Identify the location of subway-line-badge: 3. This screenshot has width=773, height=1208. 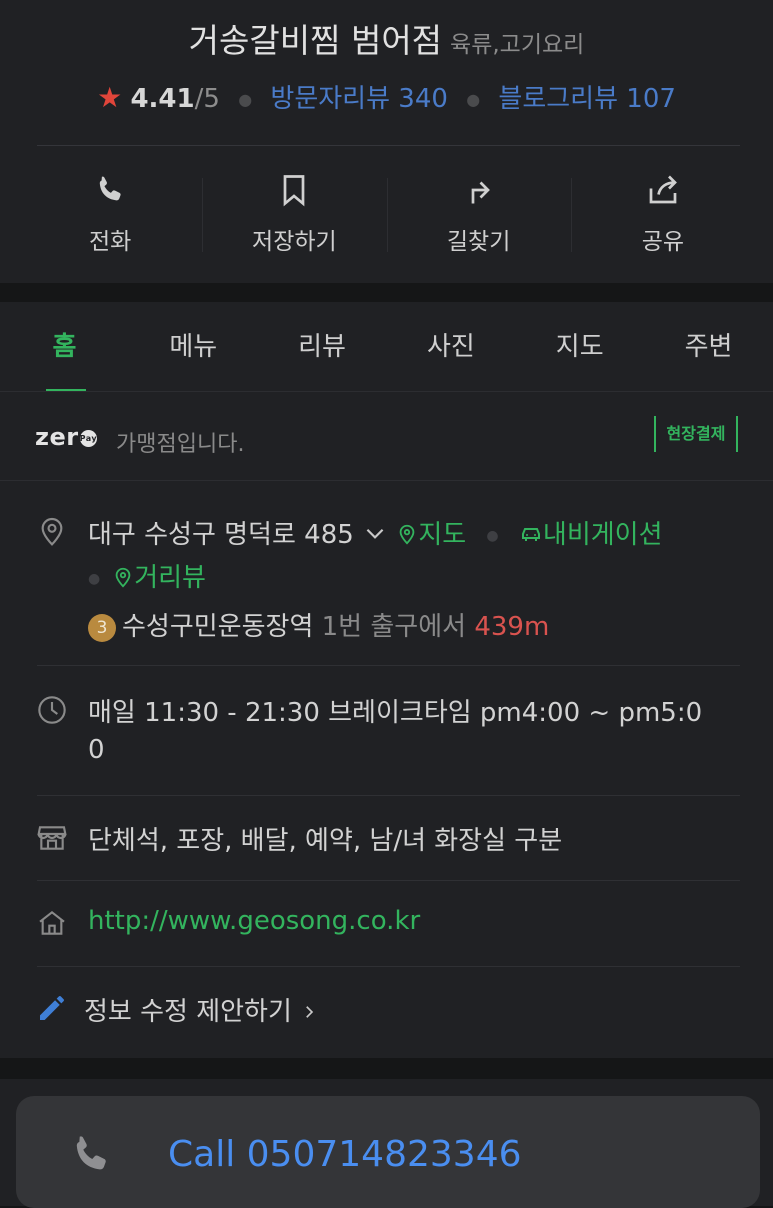
(102, 628).